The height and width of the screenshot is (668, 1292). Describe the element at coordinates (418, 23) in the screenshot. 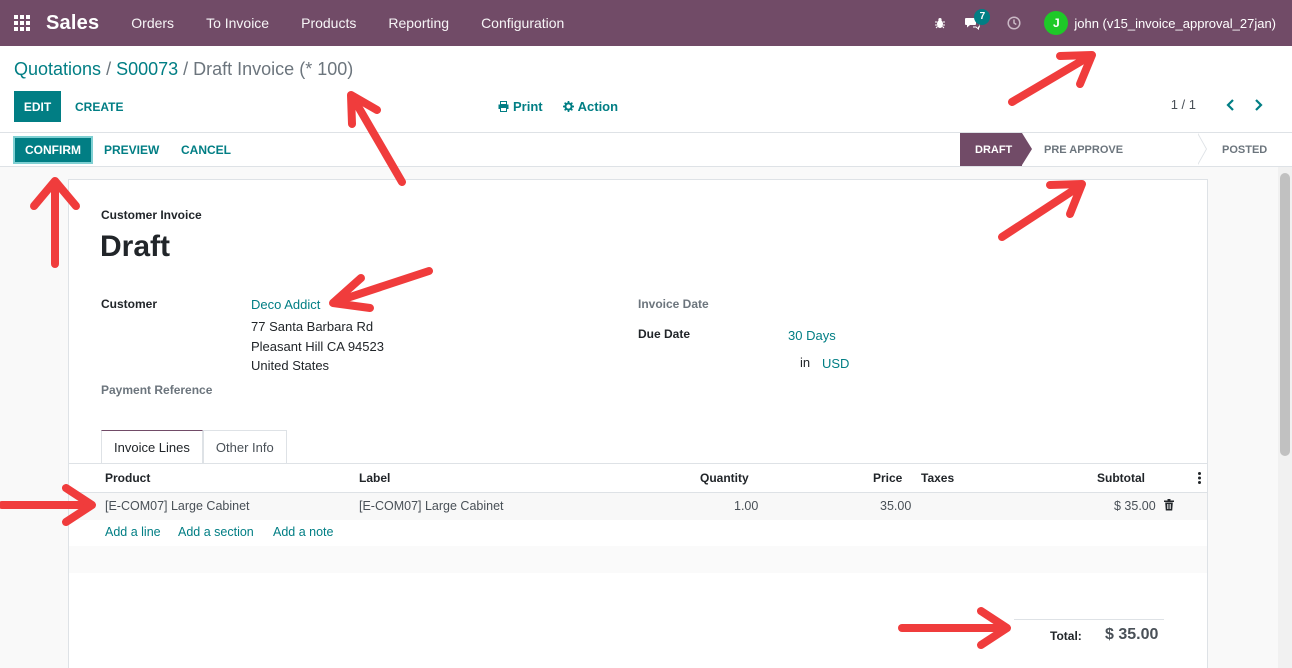

I see `menu-reporting: Reporting` at that location.